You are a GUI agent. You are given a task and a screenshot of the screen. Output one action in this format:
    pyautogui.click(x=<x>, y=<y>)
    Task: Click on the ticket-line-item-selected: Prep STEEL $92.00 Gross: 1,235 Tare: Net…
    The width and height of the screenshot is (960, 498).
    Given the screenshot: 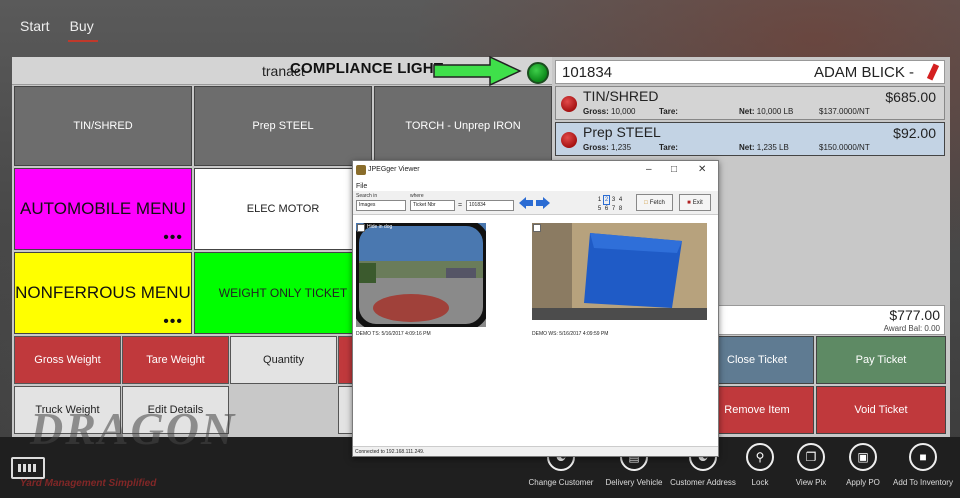 What is the action you would take?
    pyautogui.click(x=750, y=139)
    